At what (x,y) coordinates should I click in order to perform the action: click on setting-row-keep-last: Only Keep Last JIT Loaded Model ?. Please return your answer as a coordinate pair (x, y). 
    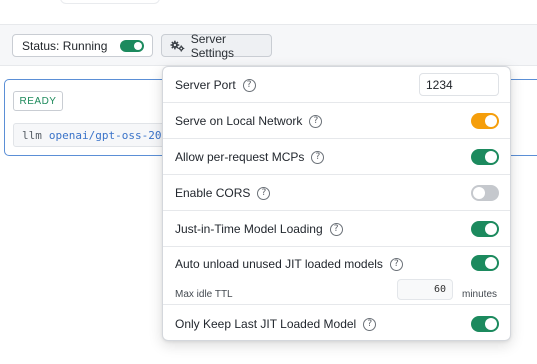
    Looking at the image, I should click on (336, 322).